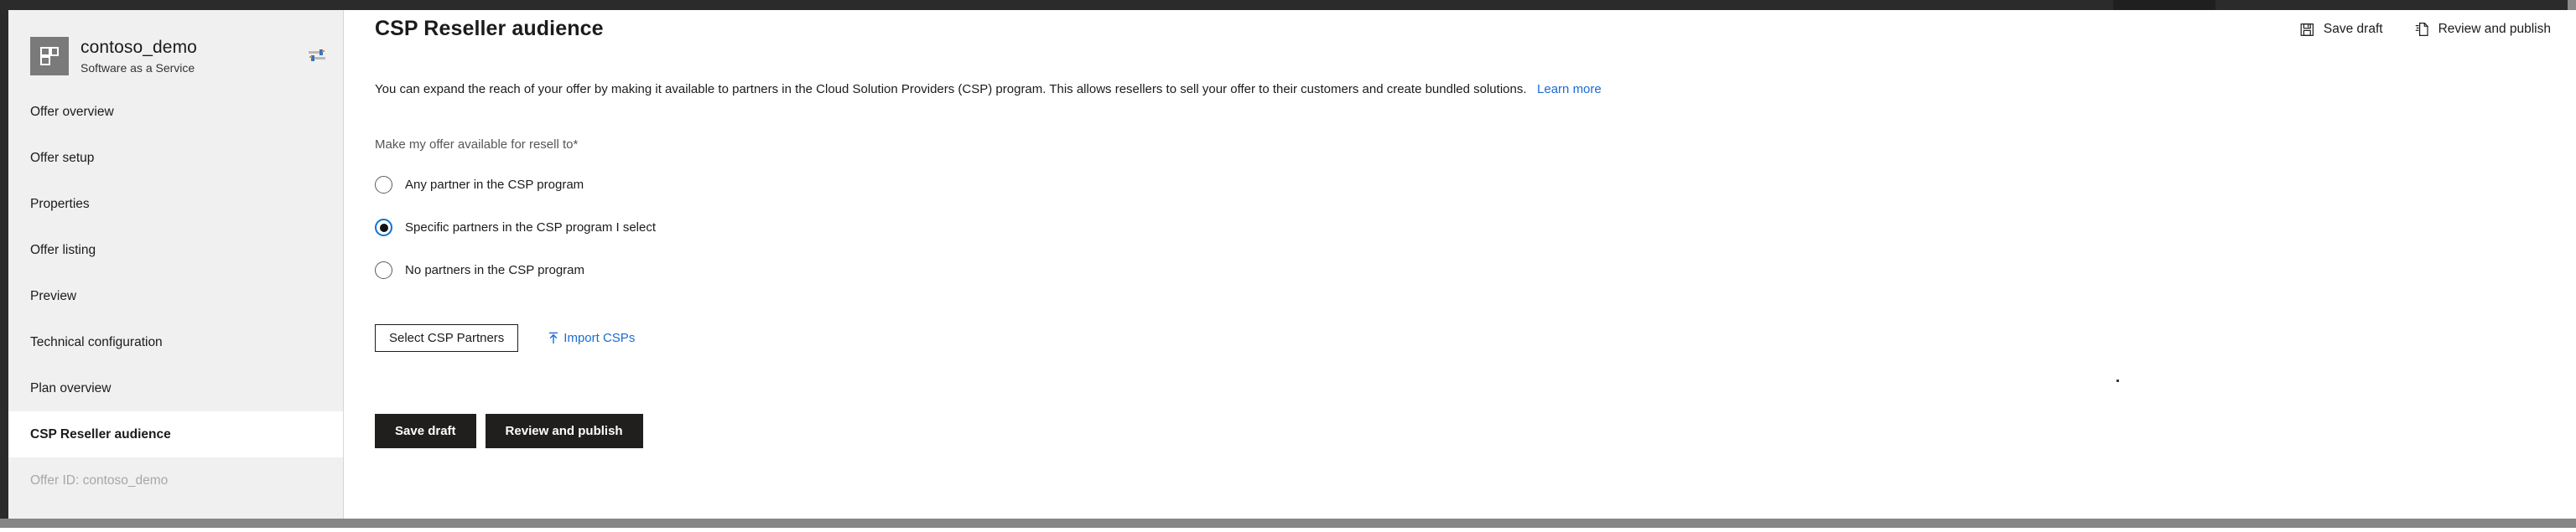  Describe the element at coordinates (564, 431) in the screenshot. I see `review-and-publish-button: Review and publish` at that location.